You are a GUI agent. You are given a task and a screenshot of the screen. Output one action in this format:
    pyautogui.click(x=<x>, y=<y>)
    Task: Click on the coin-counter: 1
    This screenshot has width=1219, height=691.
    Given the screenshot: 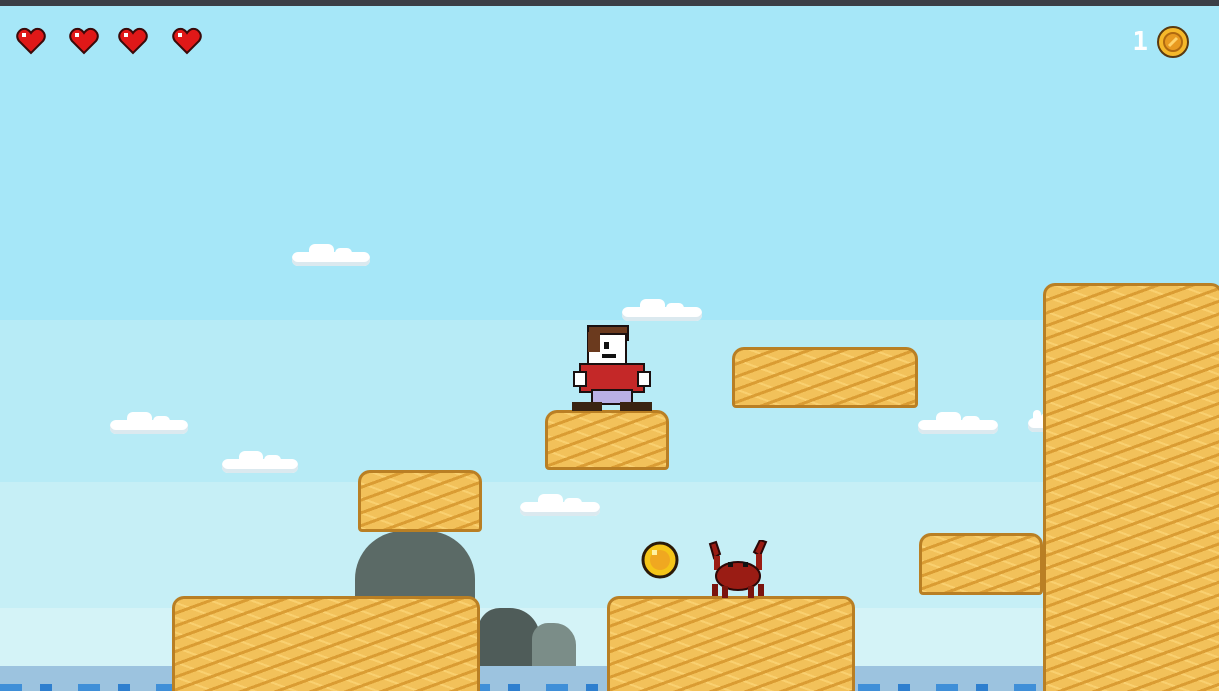 What is the action you would take?
    pyautogui.click(x=1140, y=42)
    